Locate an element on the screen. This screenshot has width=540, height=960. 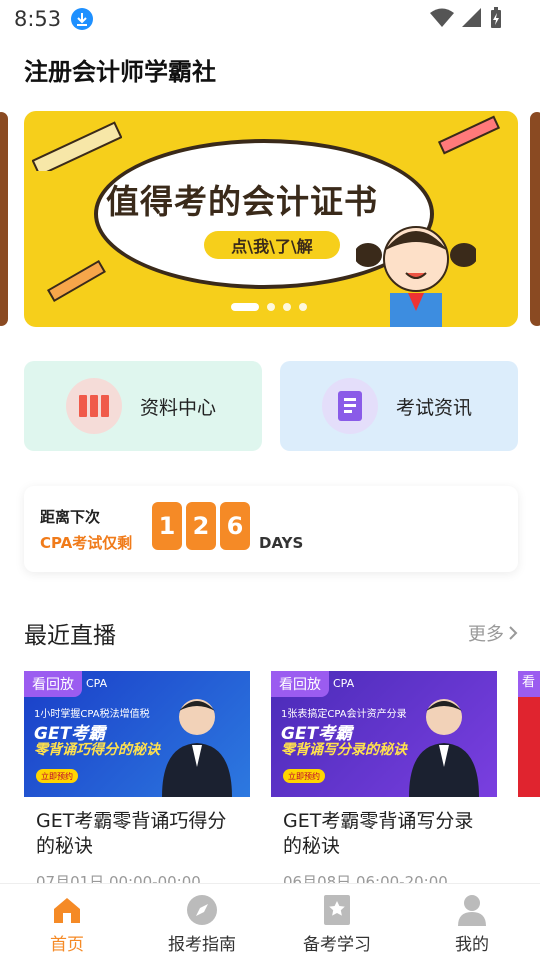
nav-exam-guide: 报考指南 is located at coordinates (202, 924).